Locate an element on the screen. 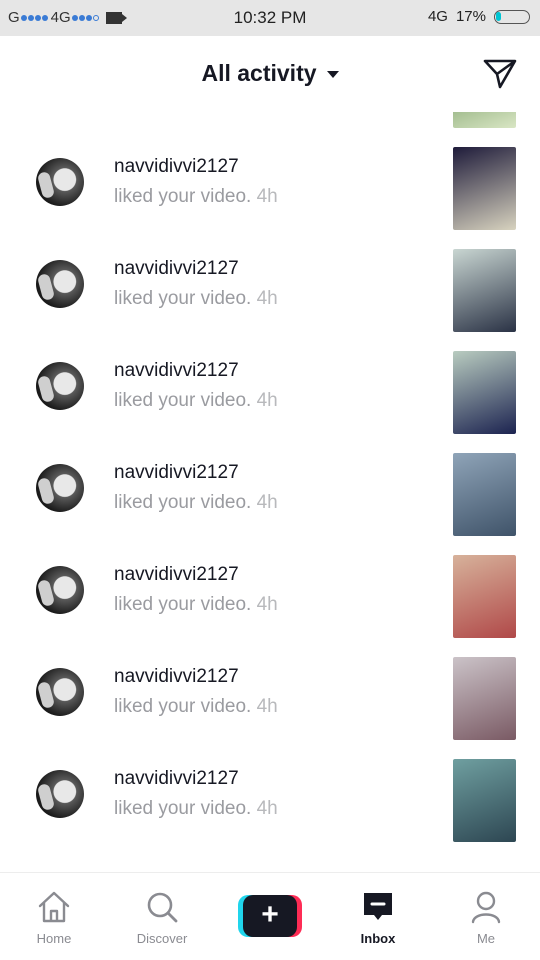 The height and width of the screenshot is (960, 540). inbox-icon is located at coordinates (378, 906).